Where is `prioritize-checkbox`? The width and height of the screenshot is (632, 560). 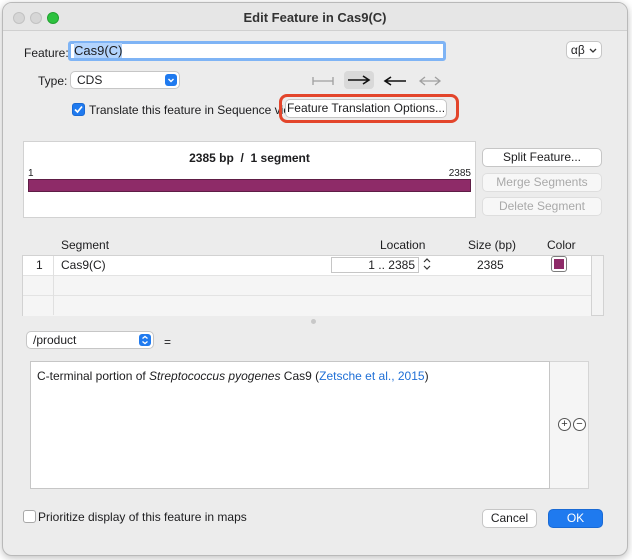 prioritize-checkbox is located at coordinates (29, 516).